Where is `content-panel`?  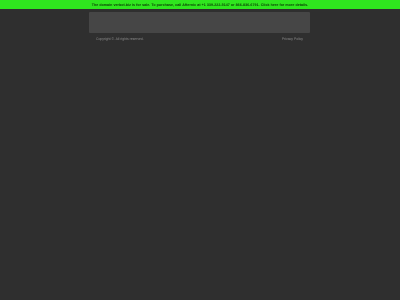
content-panel is located at coordinates (199, 22).